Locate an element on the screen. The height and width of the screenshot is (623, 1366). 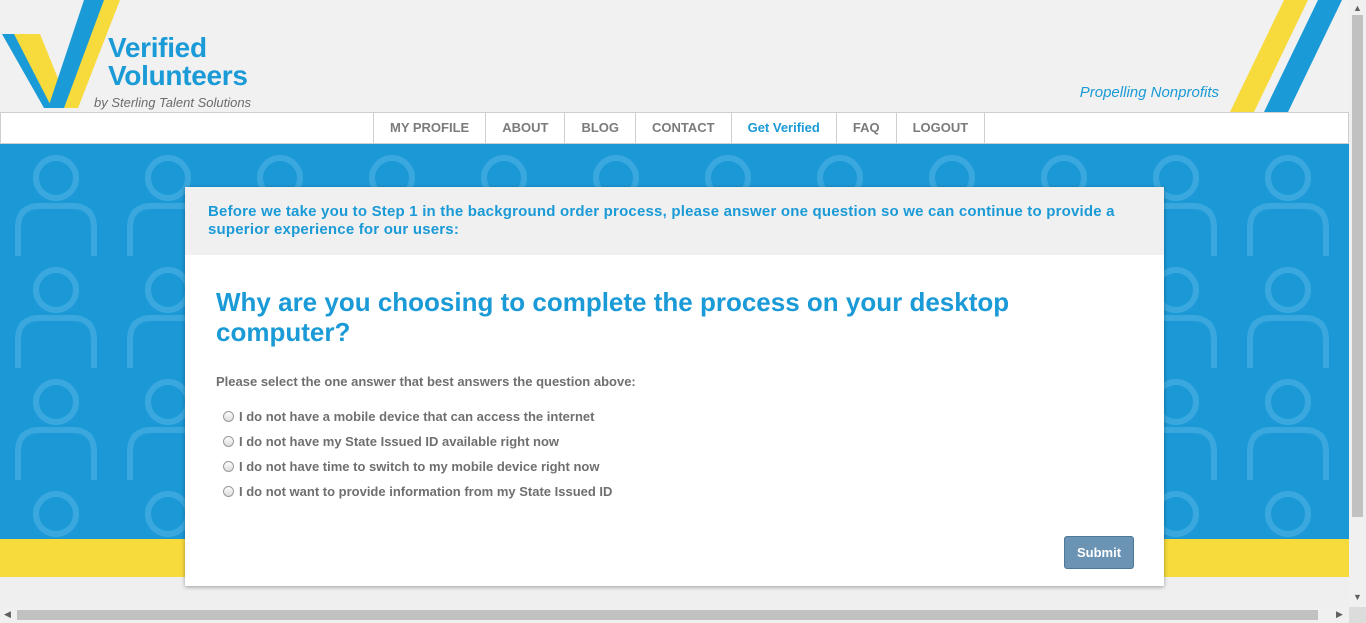
scroll-right-arrow-icon: ▶ is located at coordinates (1339, 614).